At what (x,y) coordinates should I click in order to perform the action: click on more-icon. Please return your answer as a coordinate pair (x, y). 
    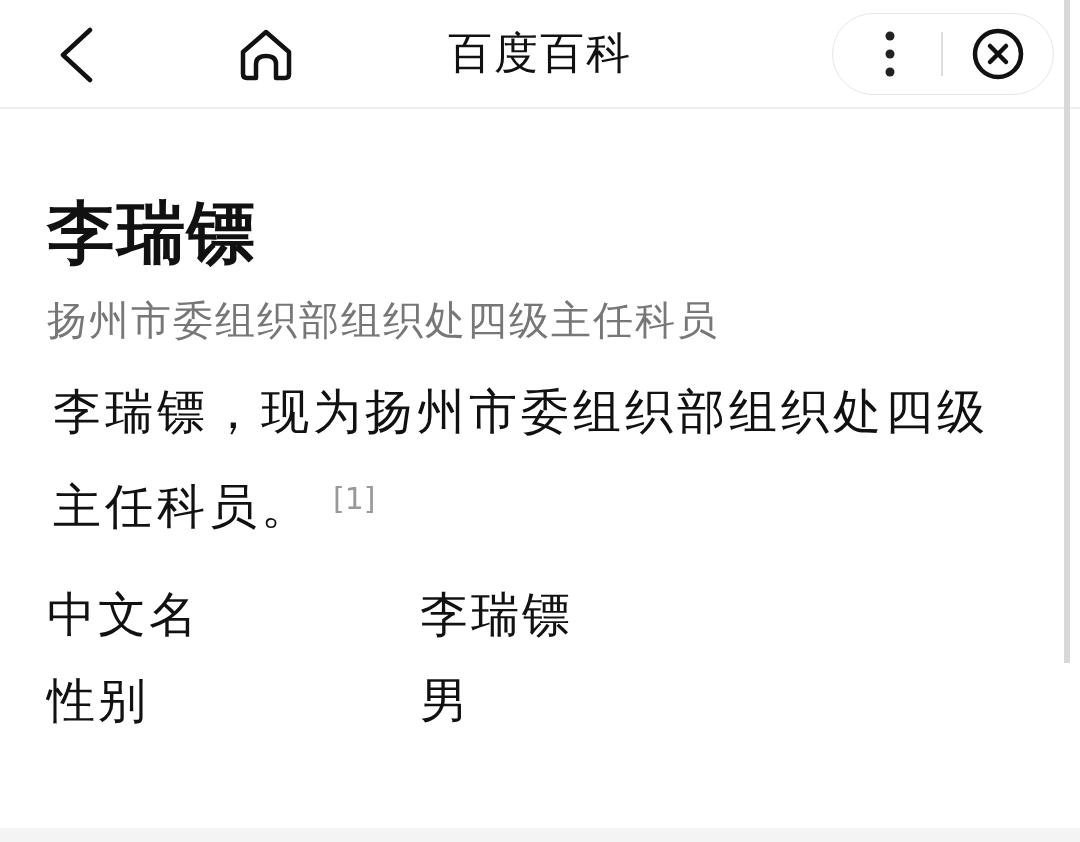
    Looking at the image, I should click on (890, 53).